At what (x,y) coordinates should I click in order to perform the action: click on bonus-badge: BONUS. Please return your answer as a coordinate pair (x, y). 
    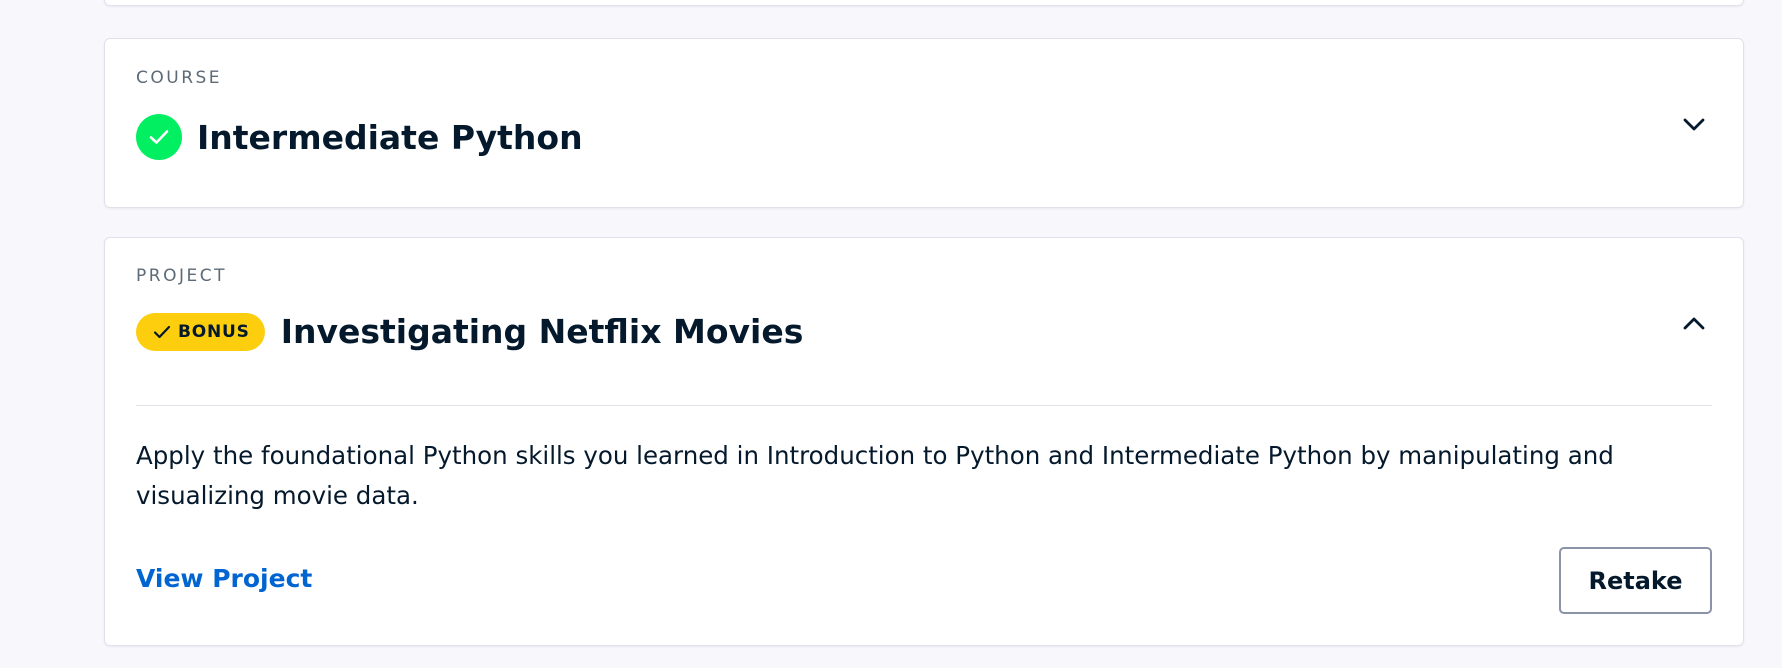
    Looking at the image, I should click on (200, 331).